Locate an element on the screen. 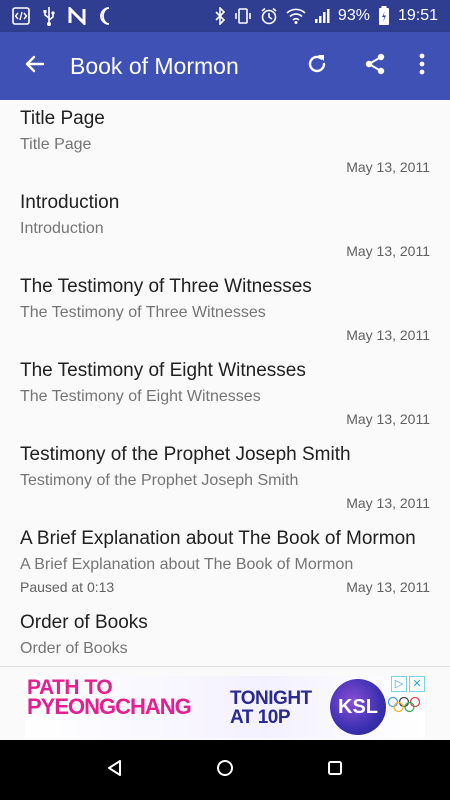  nav-home-button is located at coordinates (225, 770).